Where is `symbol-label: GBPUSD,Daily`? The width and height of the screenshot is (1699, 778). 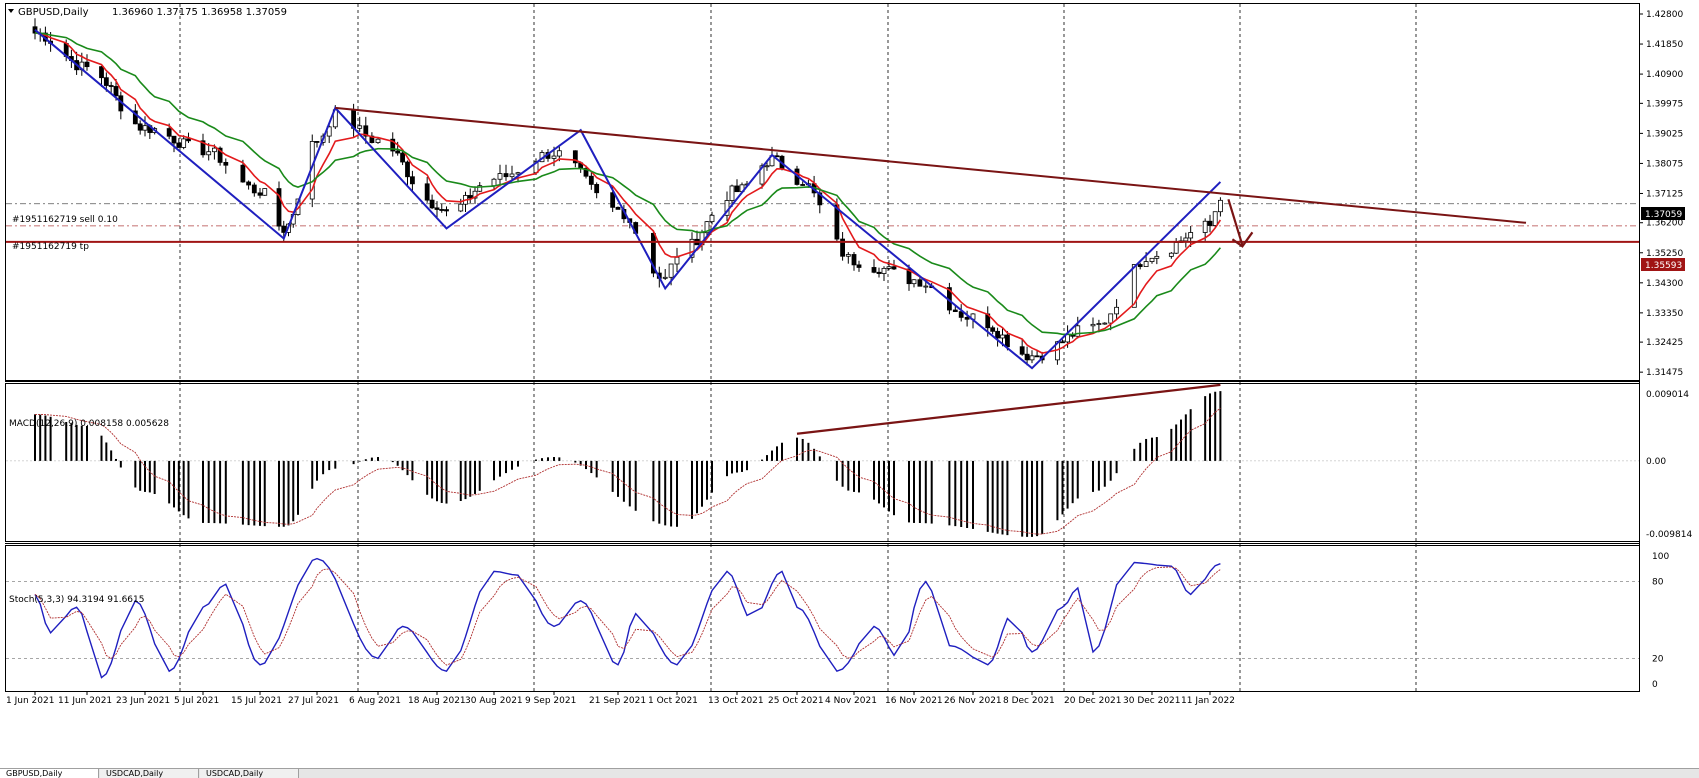 symbol-label: GBPUSD,Daily is located at coordinates (53, 12).